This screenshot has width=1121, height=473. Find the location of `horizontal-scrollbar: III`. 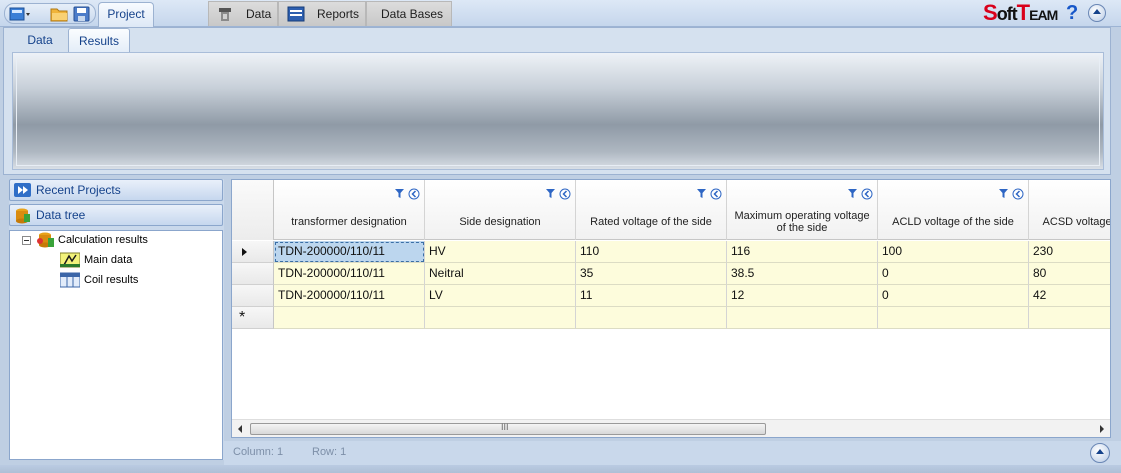

horizontal-scrollbar: III is located at coordinates (671, 428).